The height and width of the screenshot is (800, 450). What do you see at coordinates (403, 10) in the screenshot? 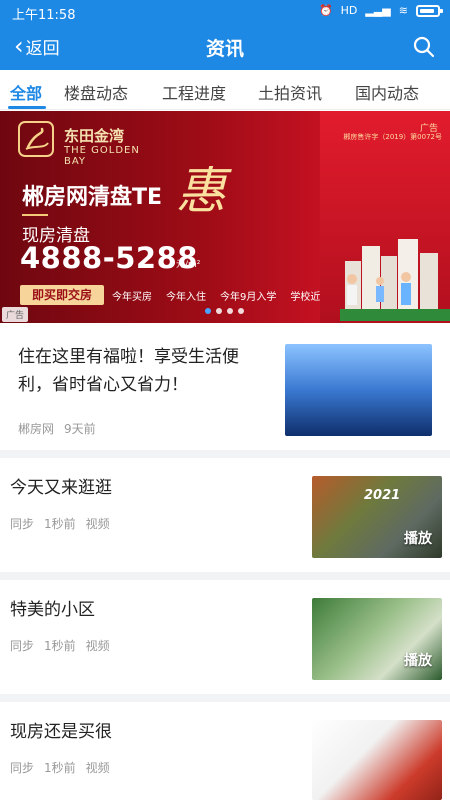
I see `wifi-icon: ≋` at bounding box center [403, 10].